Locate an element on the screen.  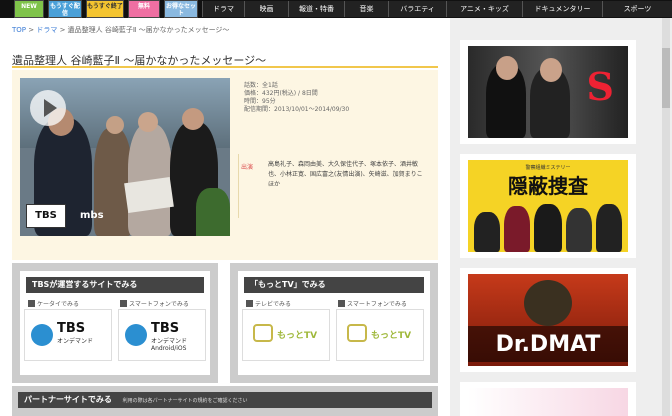
video-thumbnail: TBS mbs is located at coordinates (125, 157).